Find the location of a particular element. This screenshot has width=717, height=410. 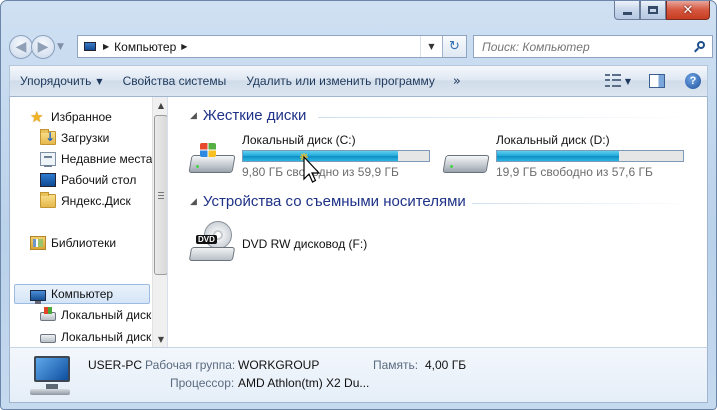

close-icon: ✕ is located at coordinates (688, 10).